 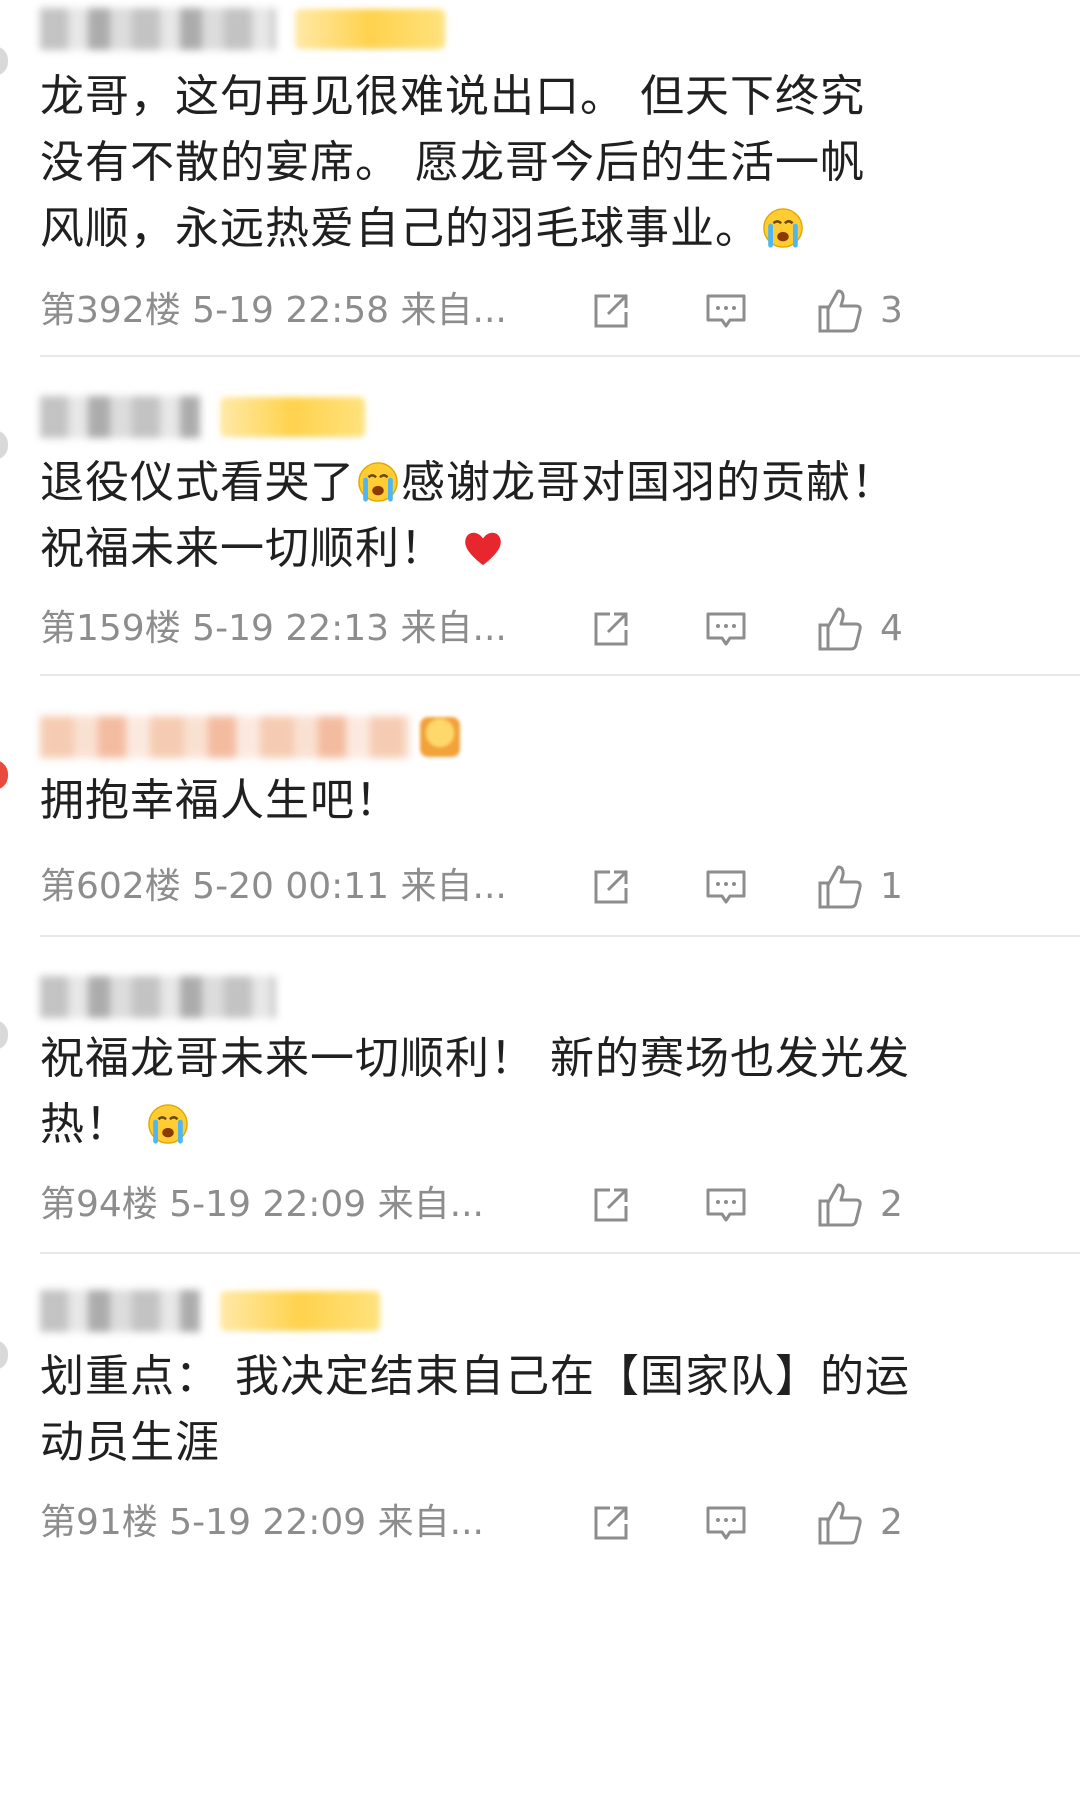 What do you see at coordinates (891, 310) in the screenshot?
I see `like-count: 3` at bounding box center [891, 310].